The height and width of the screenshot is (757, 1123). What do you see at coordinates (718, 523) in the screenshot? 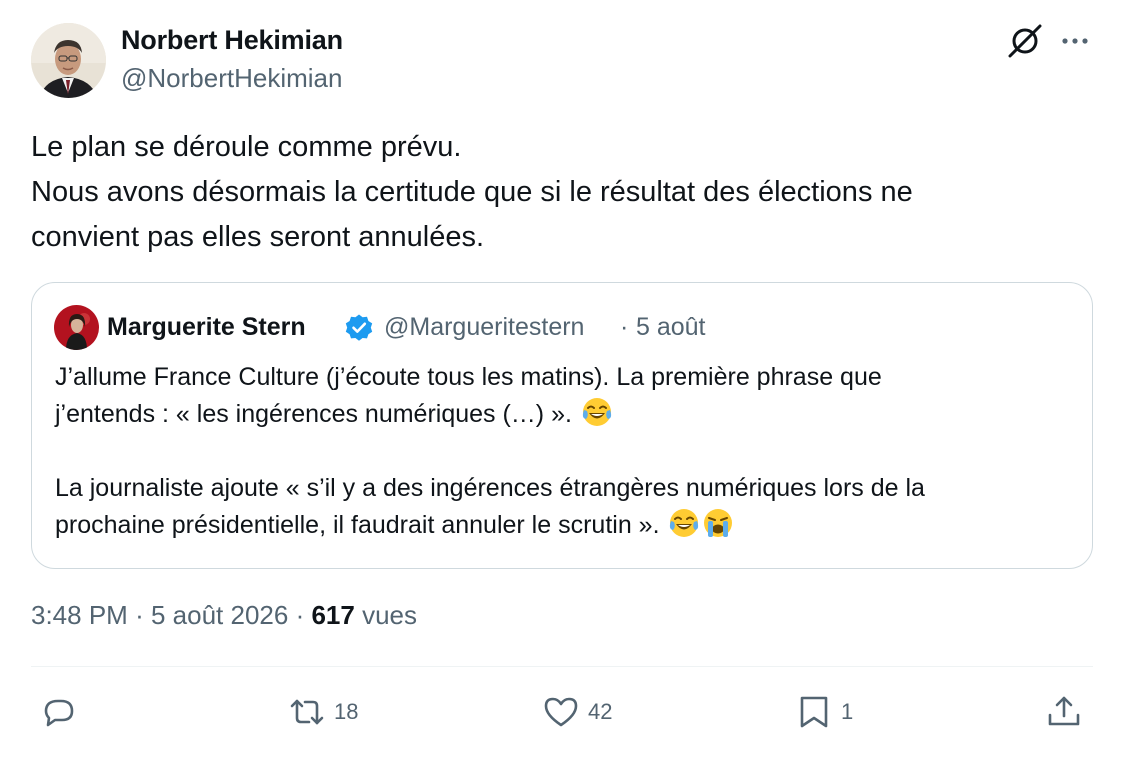
I see `loudly-crying-emoji-icon` at bounding box center [718, 523].